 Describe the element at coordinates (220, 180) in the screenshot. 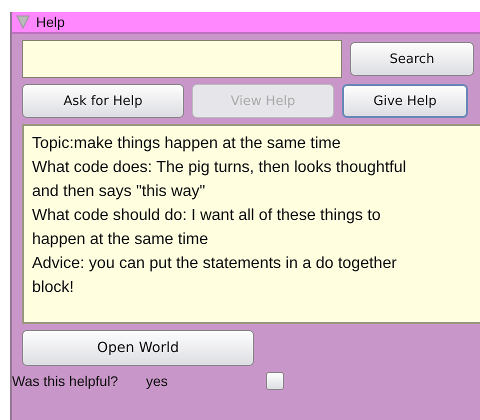

I see `help-text: What code does: The pig turns, then looks thoughtful and then says "this way"` at that location.